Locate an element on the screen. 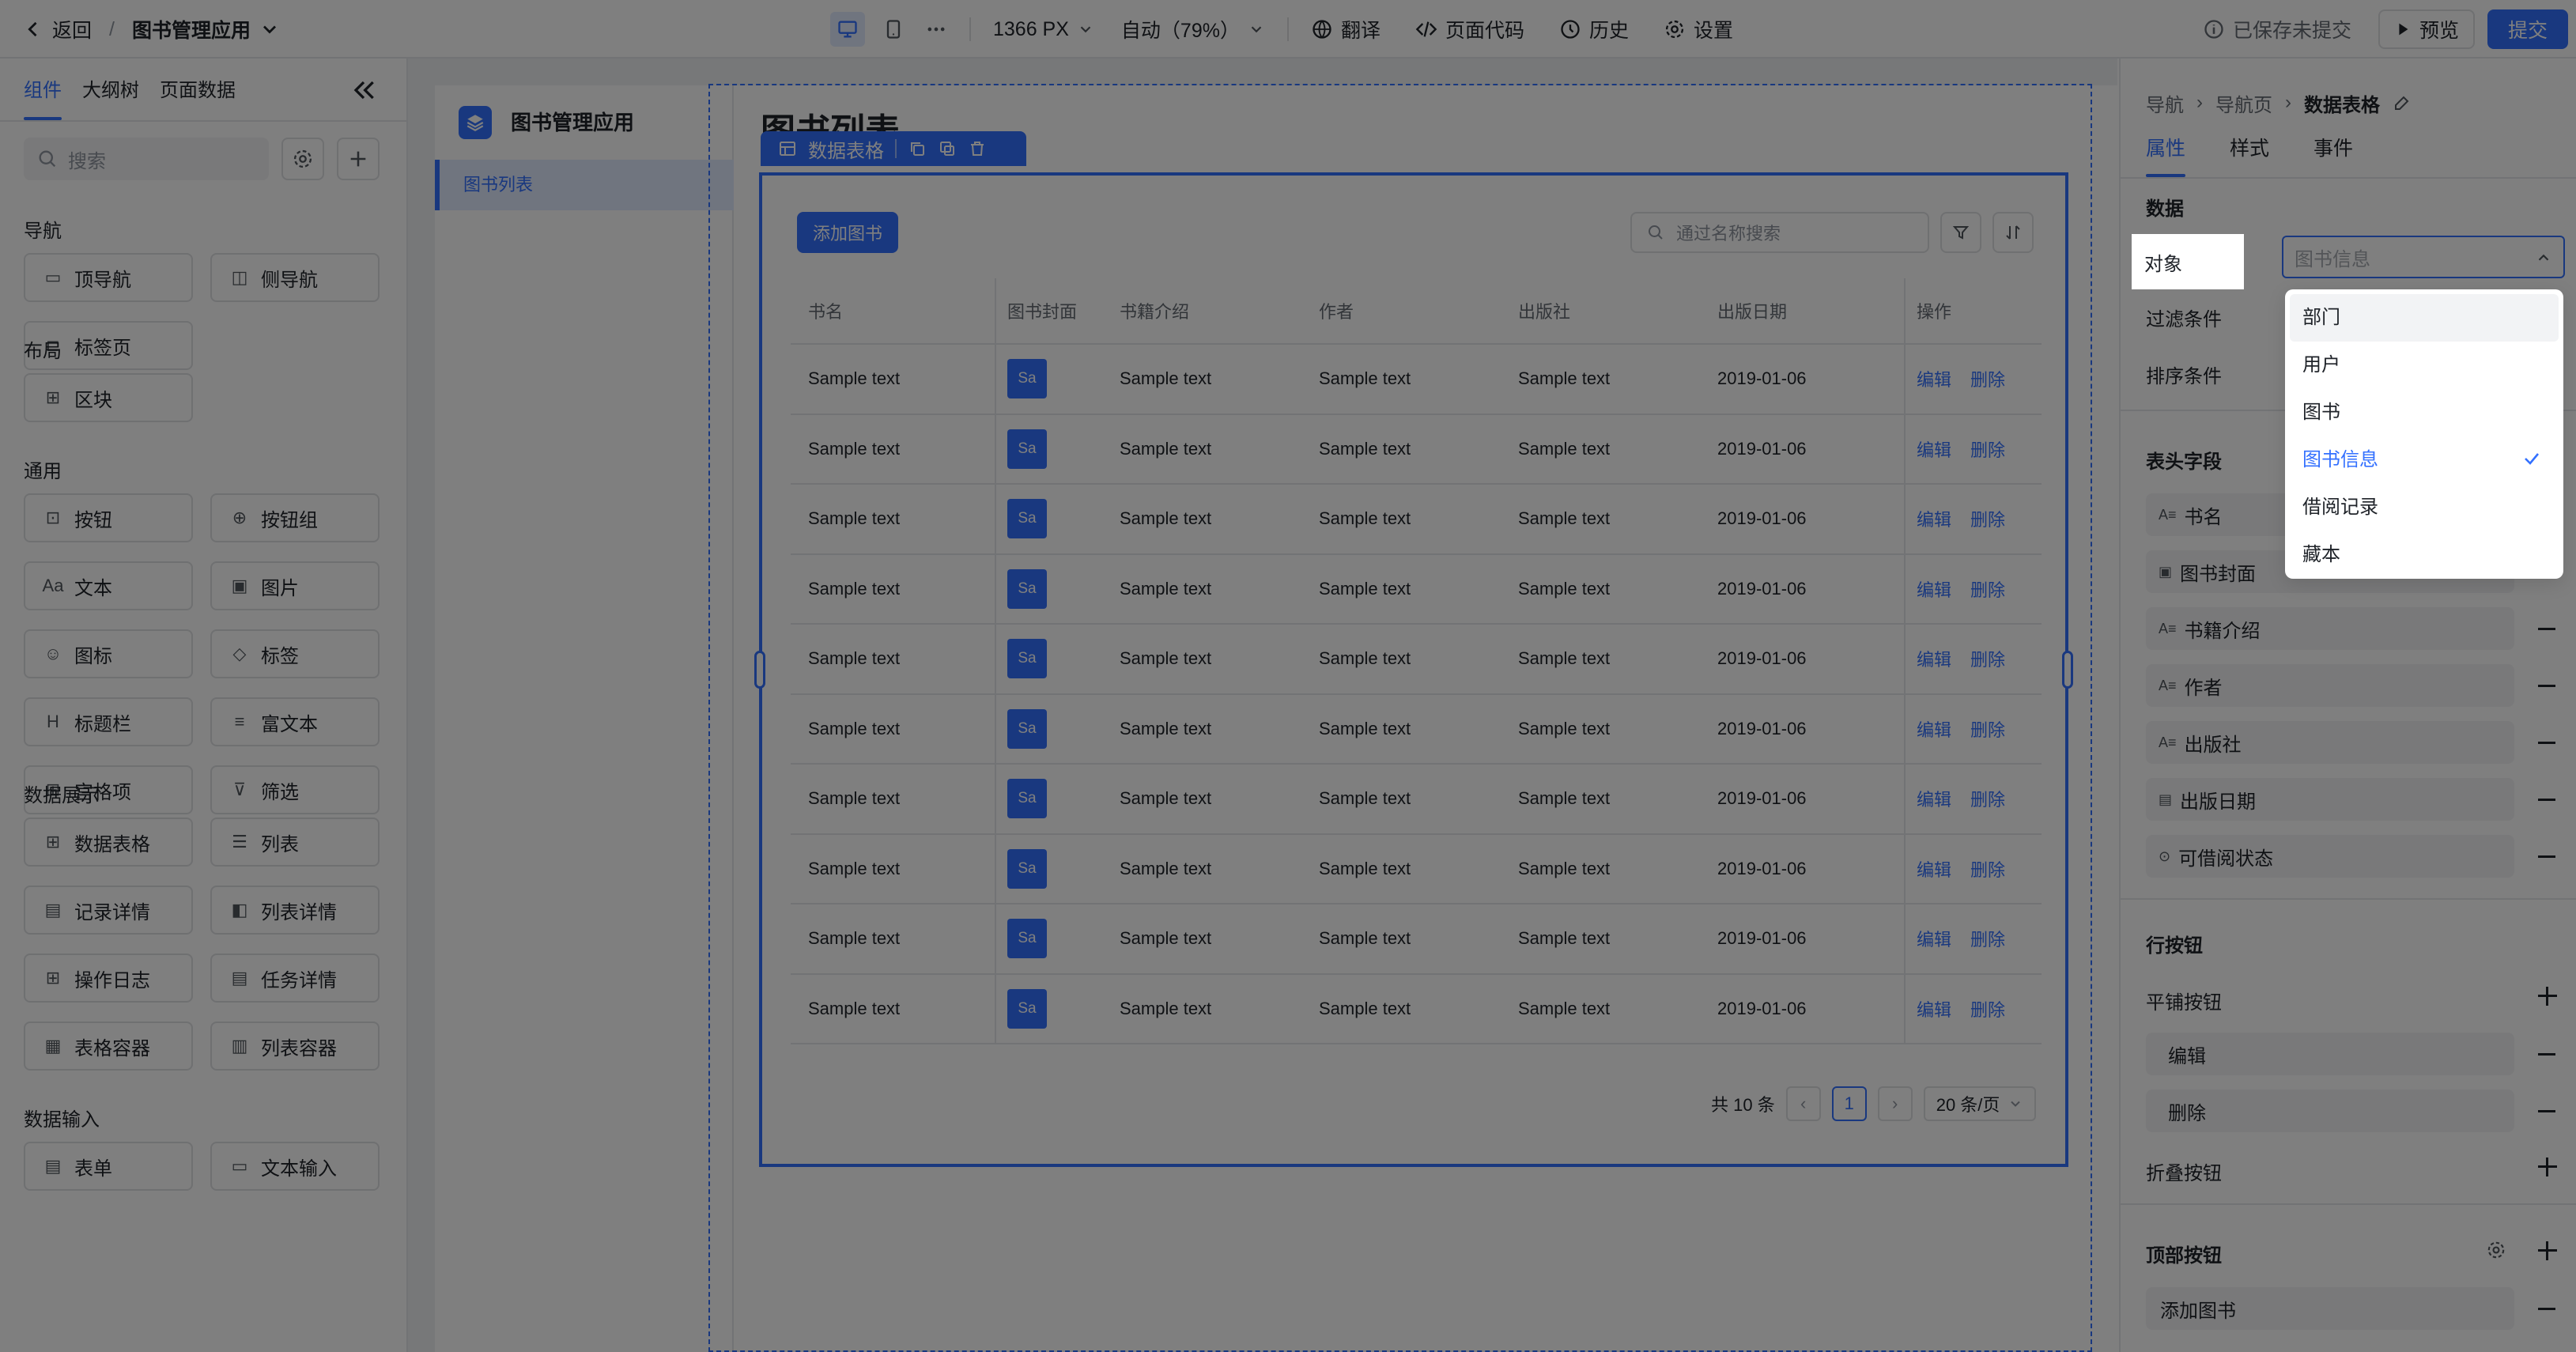 This screenshot has height=1352, width=2576. history-button: 历史 is located at coordinates (1594, 29).